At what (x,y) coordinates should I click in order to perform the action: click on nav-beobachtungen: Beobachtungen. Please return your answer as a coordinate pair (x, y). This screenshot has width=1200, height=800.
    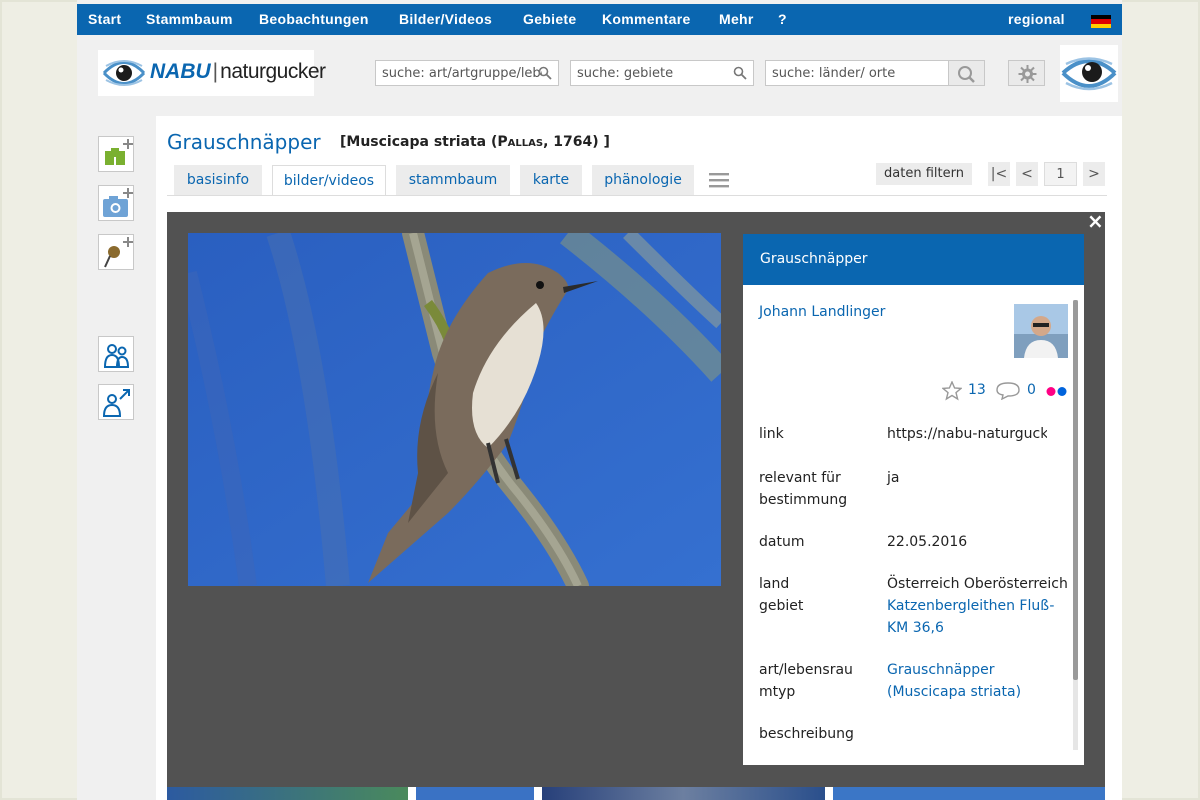
    Looking at the image, I should click on (314, 19).